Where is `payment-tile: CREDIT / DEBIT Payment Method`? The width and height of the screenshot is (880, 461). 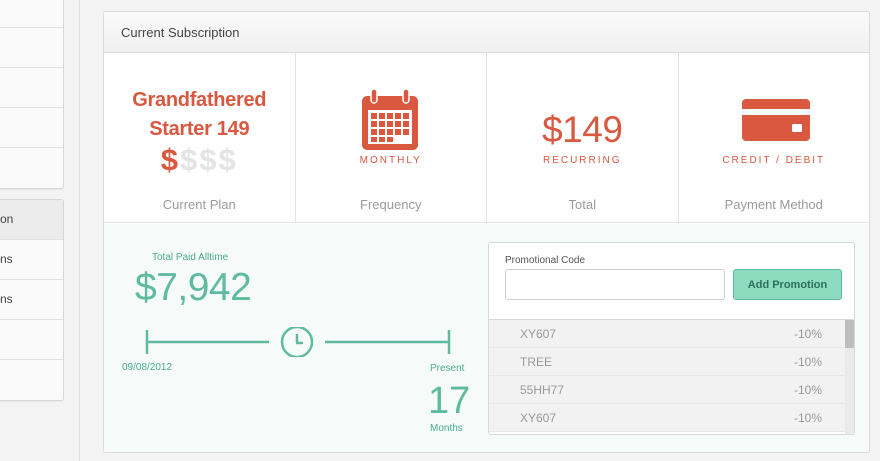
payment-tile: CREDIT / DEBIT Payment Method is located at coordinates (774, 137).